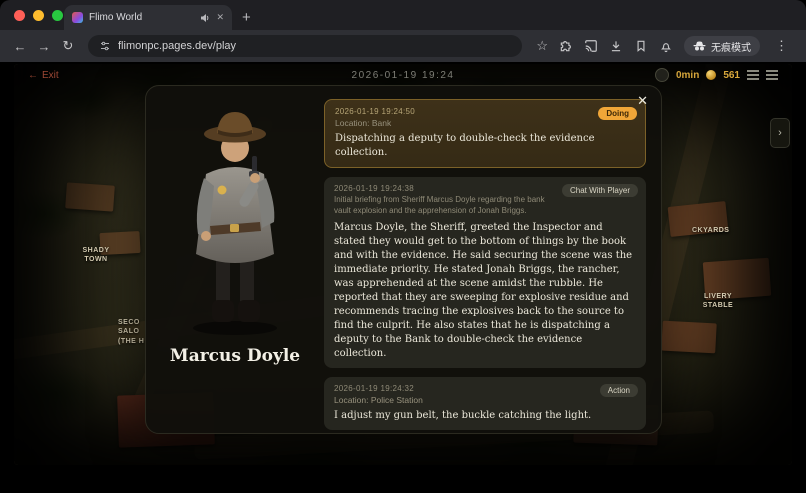 This screenshot has height=493, width=806. I want to click on filter-icon, so click(753, 75).